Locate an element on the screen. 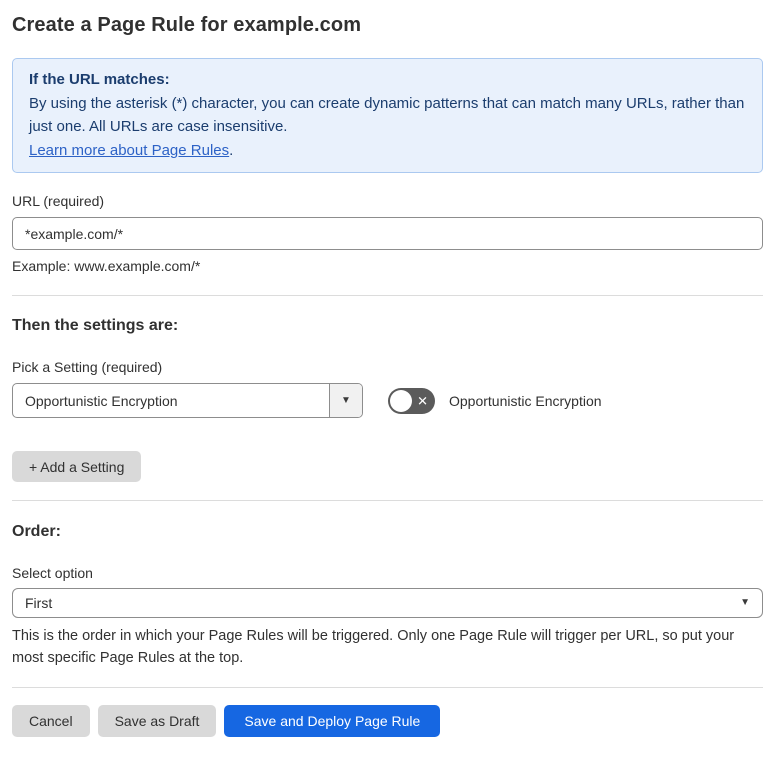 This screenshot has width=775, height=757. opportunistic-encryption-toggle: ✕ is located at coordinates (411, 400).